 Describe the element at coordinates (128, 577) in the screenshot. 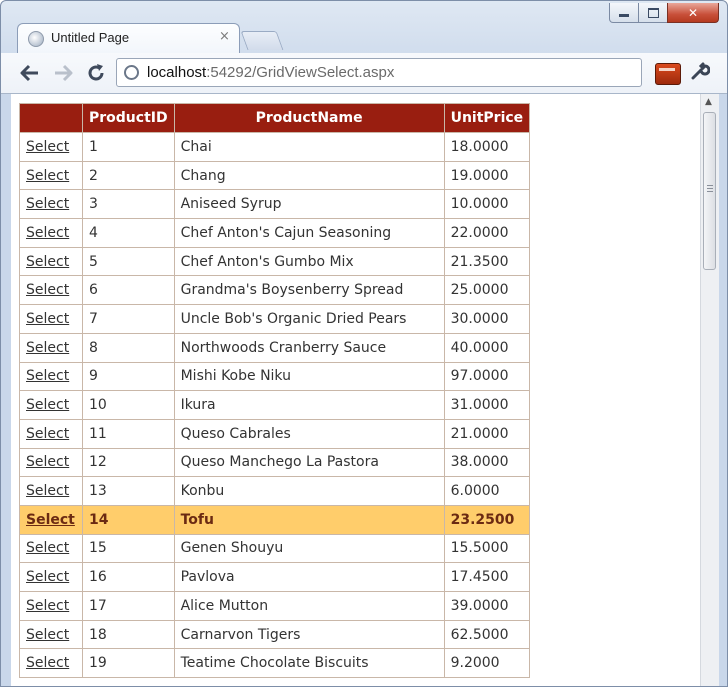

I see `product-id-cell: 16` at that location.